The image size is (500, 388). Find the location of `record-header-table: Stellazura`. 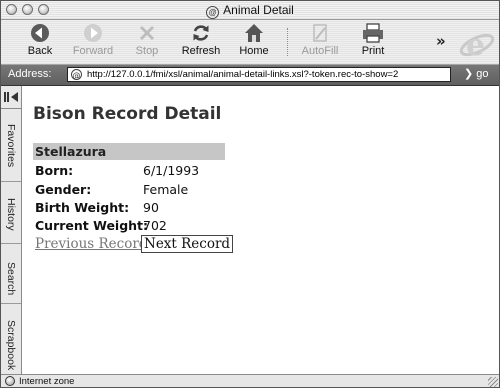

record-header-table: Stellazura is located at coordinates (129, 151).